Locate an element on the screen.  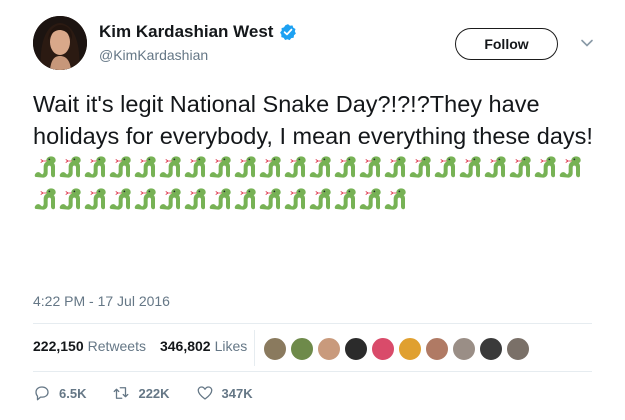
liker-avatars is located at coordinates (398, 349).